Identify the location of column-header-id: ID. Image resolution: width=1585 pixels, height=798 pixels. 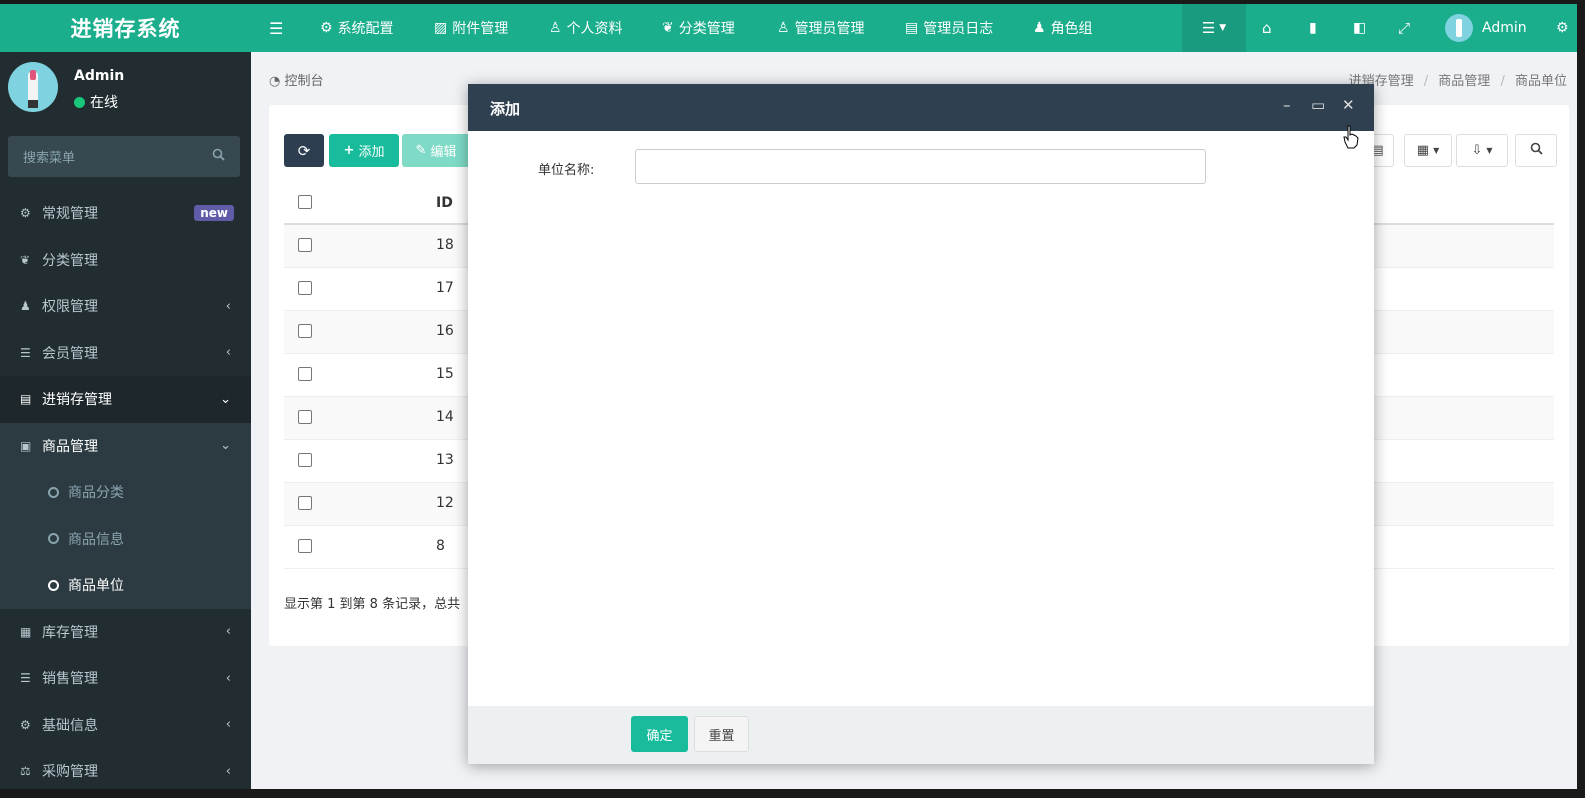
(444, 203).